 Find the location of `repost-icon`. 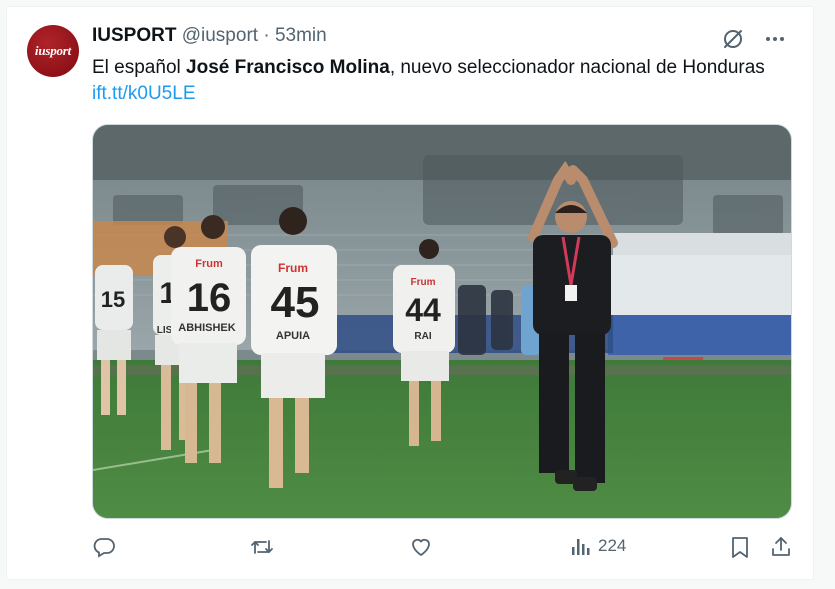

repost-icon is located at coordinates (262, 547).